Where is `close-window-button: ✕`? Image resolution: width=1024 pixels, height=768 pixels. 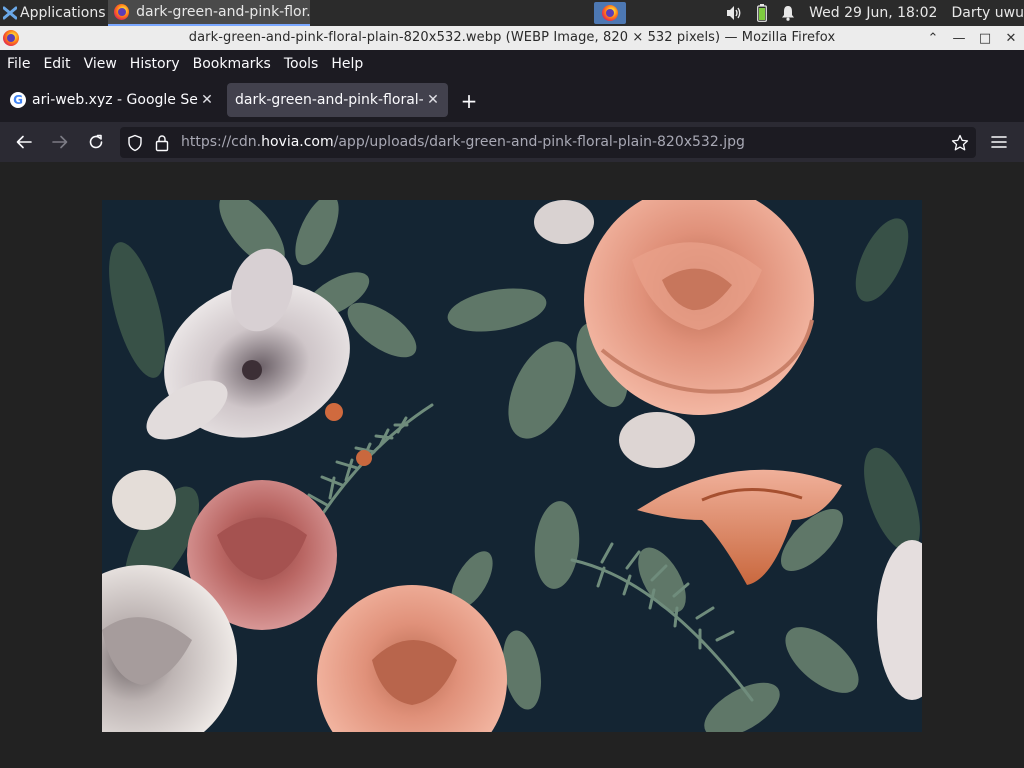 close-window-button: ✕ is located at coordinates (1011, 38).